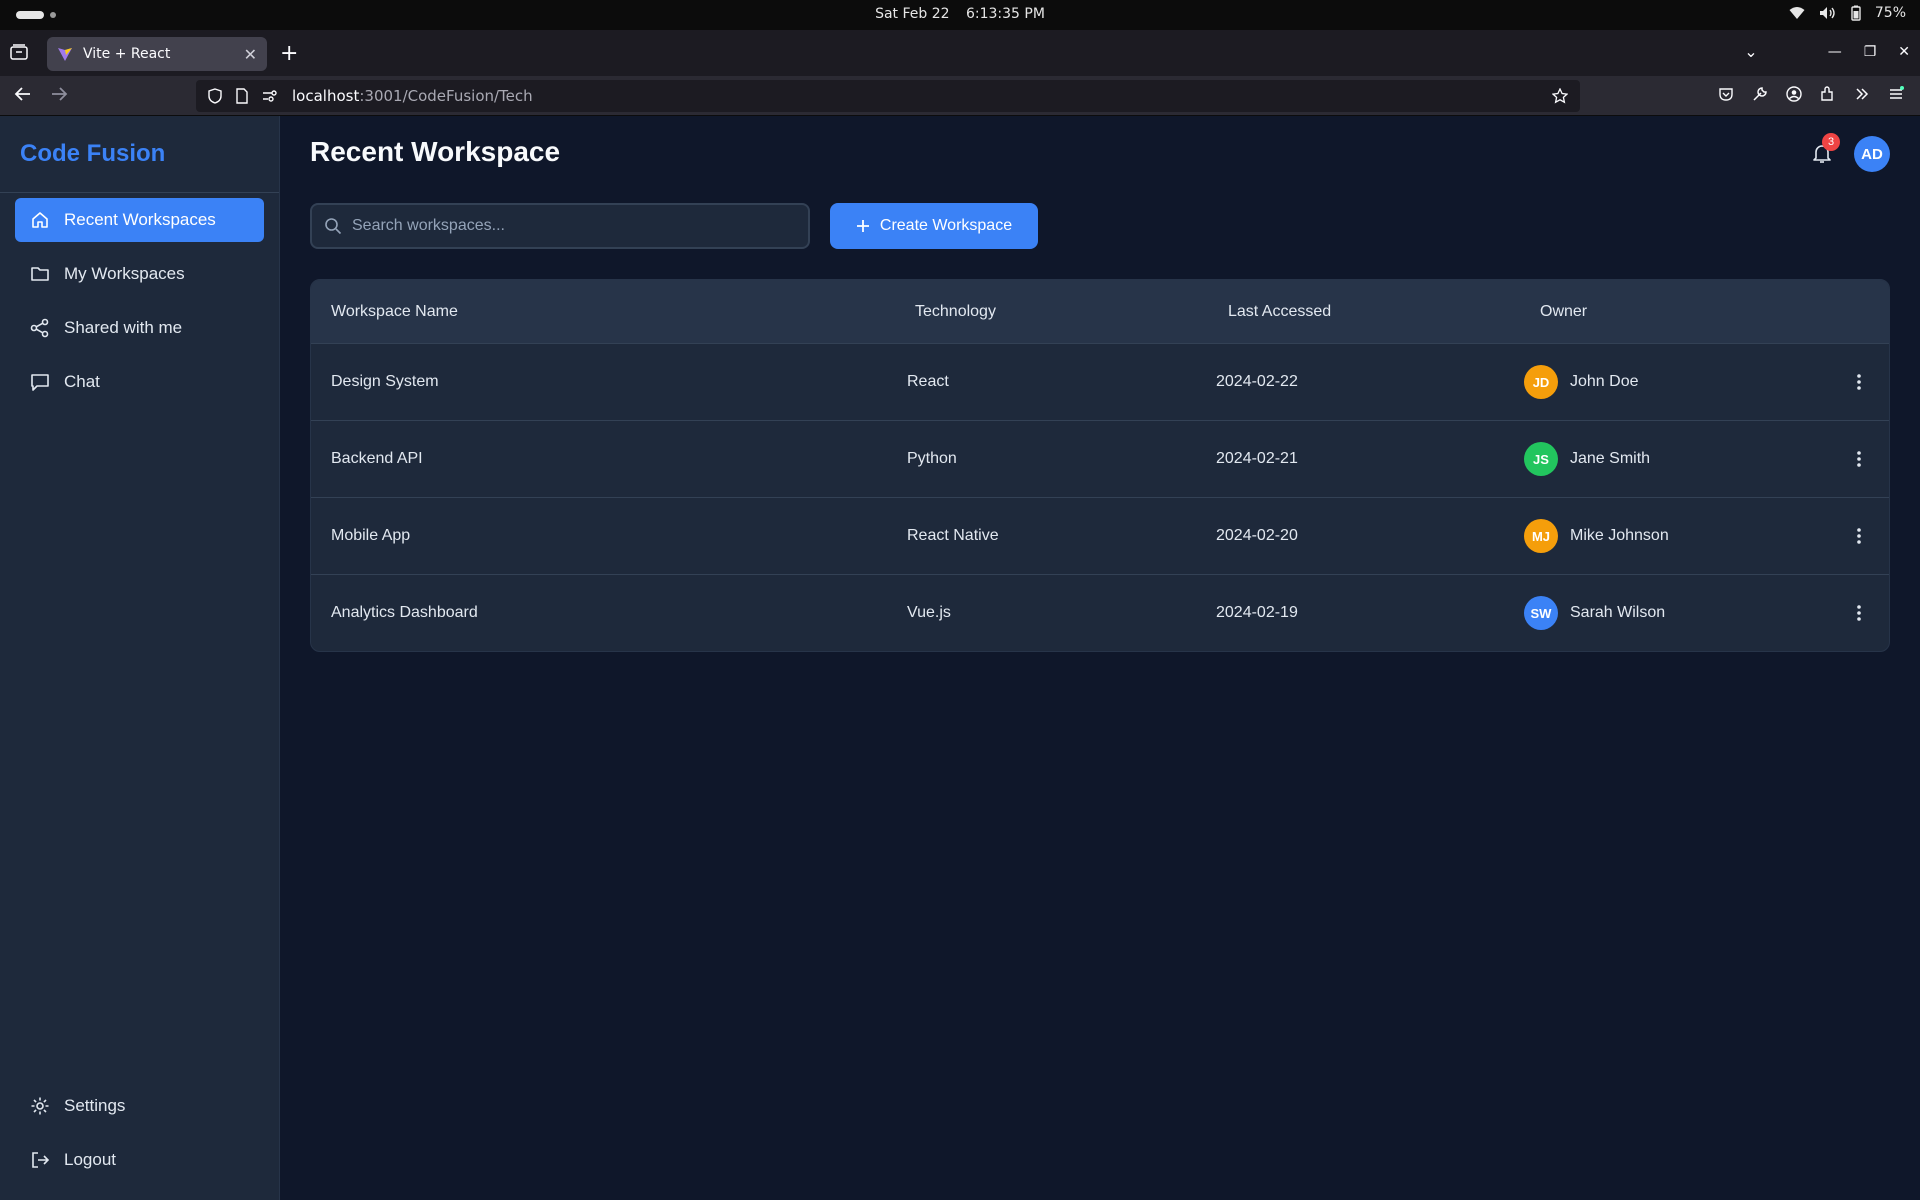 The height and width of the screenshot is (1200, 1920). I want to click on url-host: localhost, so click(326, 96).